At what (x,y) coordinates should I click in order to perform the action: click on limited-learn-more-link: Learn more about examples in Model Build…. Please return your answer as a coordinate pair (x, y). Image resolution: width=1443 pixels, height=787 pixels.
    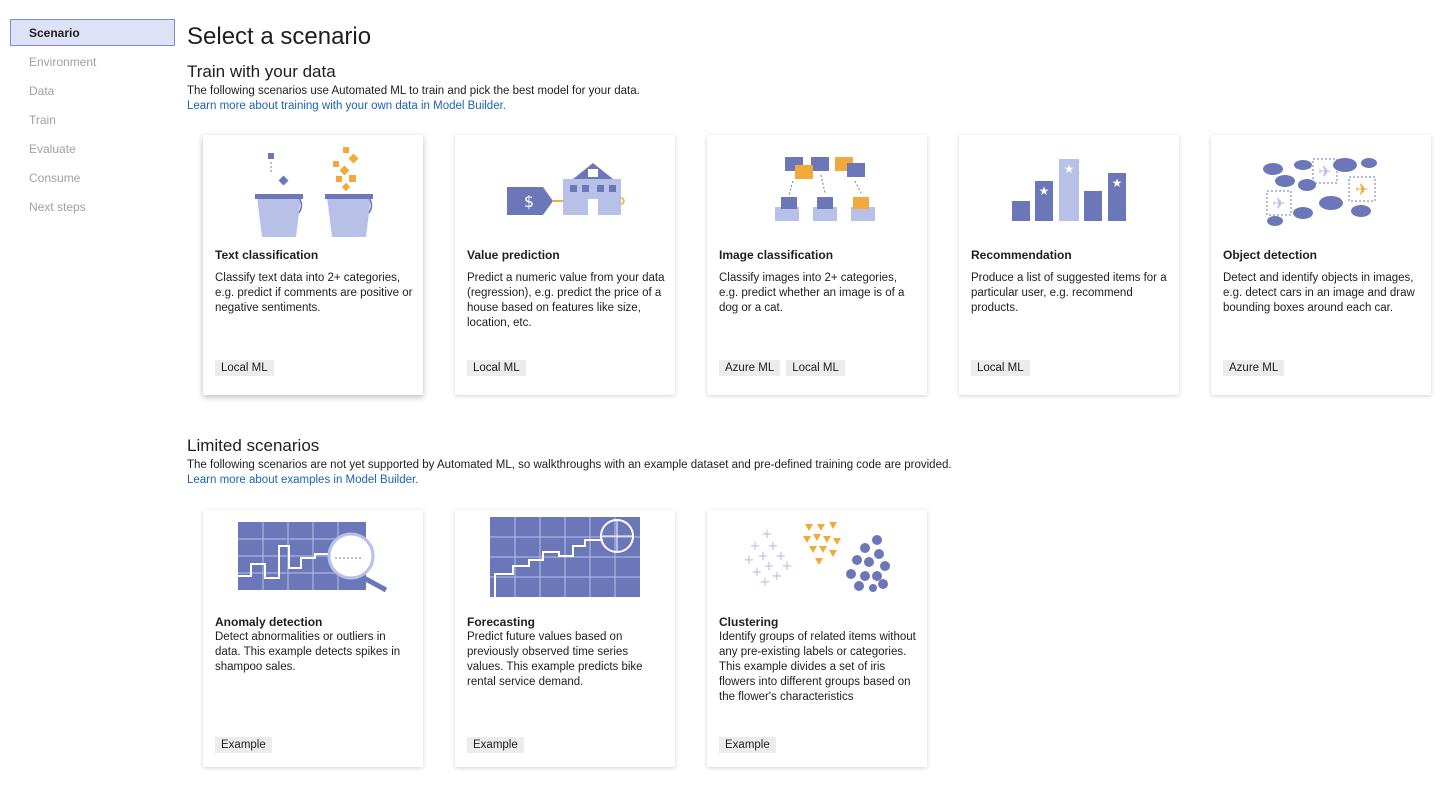
    Looking at the image, I should click on (812, 480).